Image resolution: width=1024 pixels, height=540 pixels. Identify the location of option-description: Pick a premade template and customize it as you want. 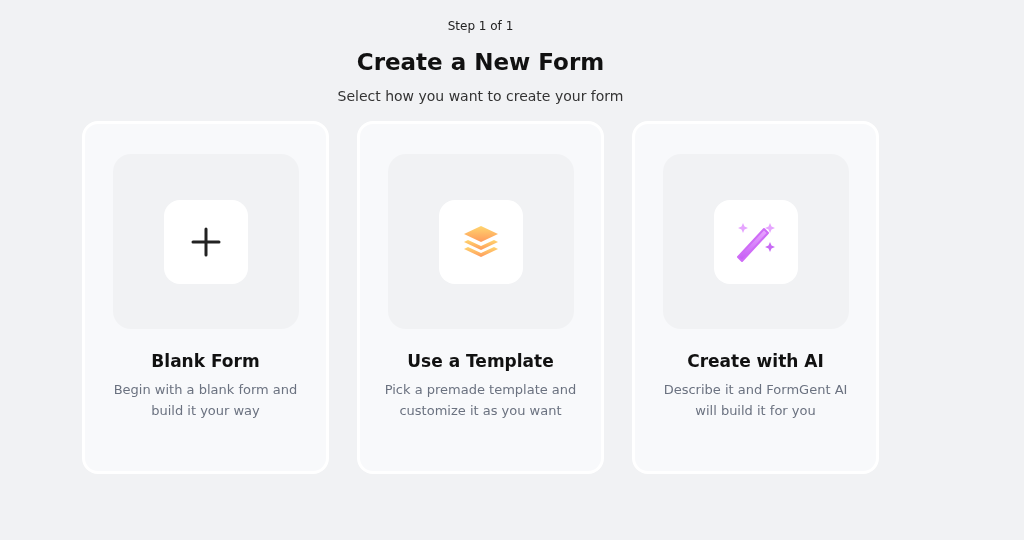
(480, 400).